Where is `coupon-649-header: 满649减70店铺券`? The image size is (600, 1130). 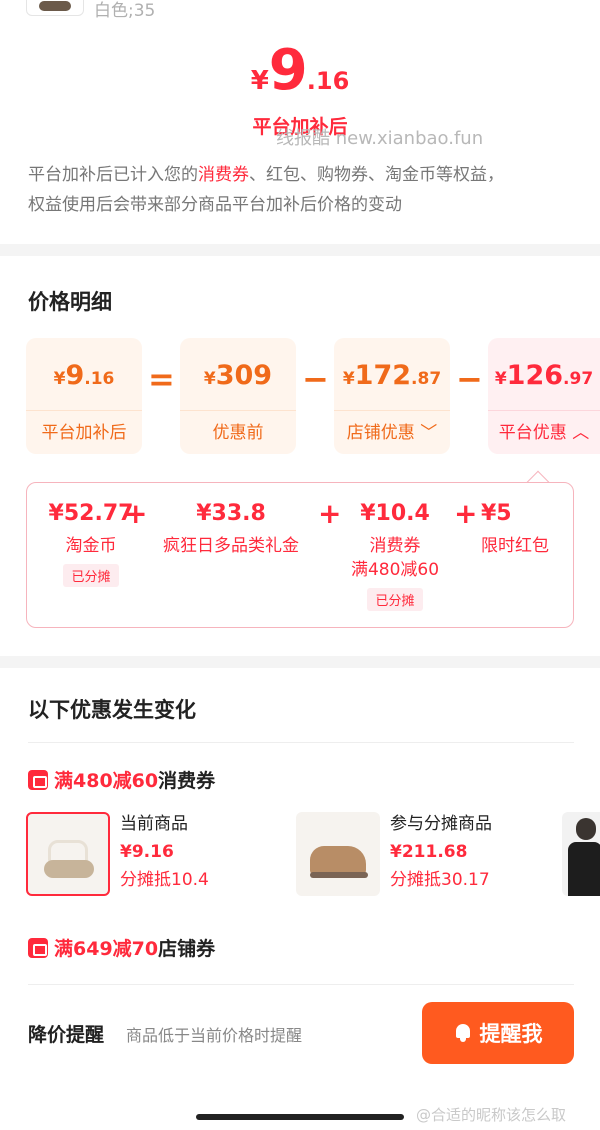
coupon-649-header: 满649减70店铺券 is located at coordinates (121, 947).